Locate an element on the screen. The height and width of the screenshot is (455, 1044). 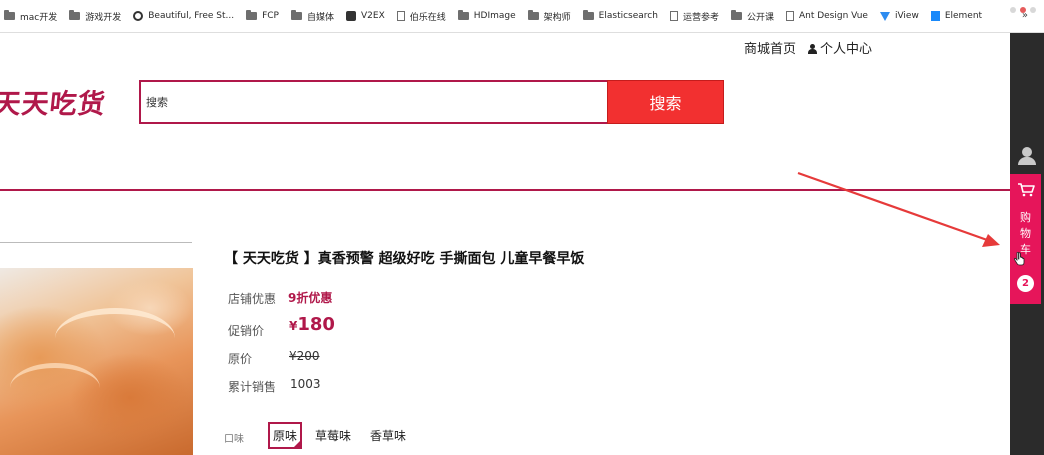
ring-icon is located at coordinates (138, 16).